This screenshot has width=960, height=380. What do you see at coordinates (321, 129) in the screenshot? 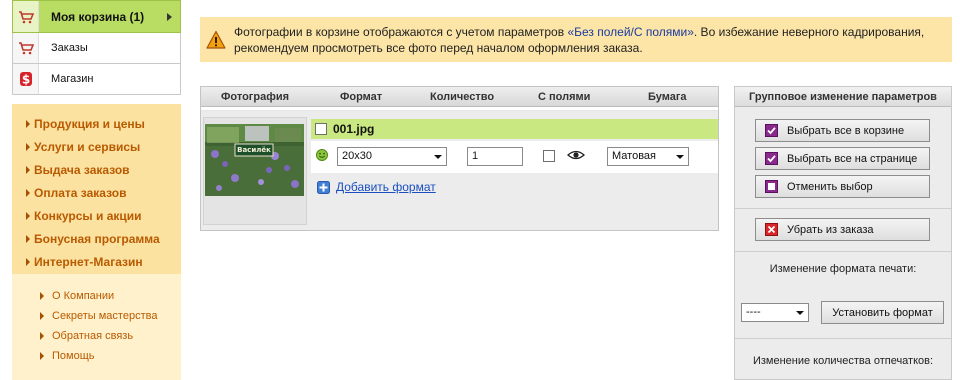
I see `photo-select-checkbox` at bounding box center [321, 129].